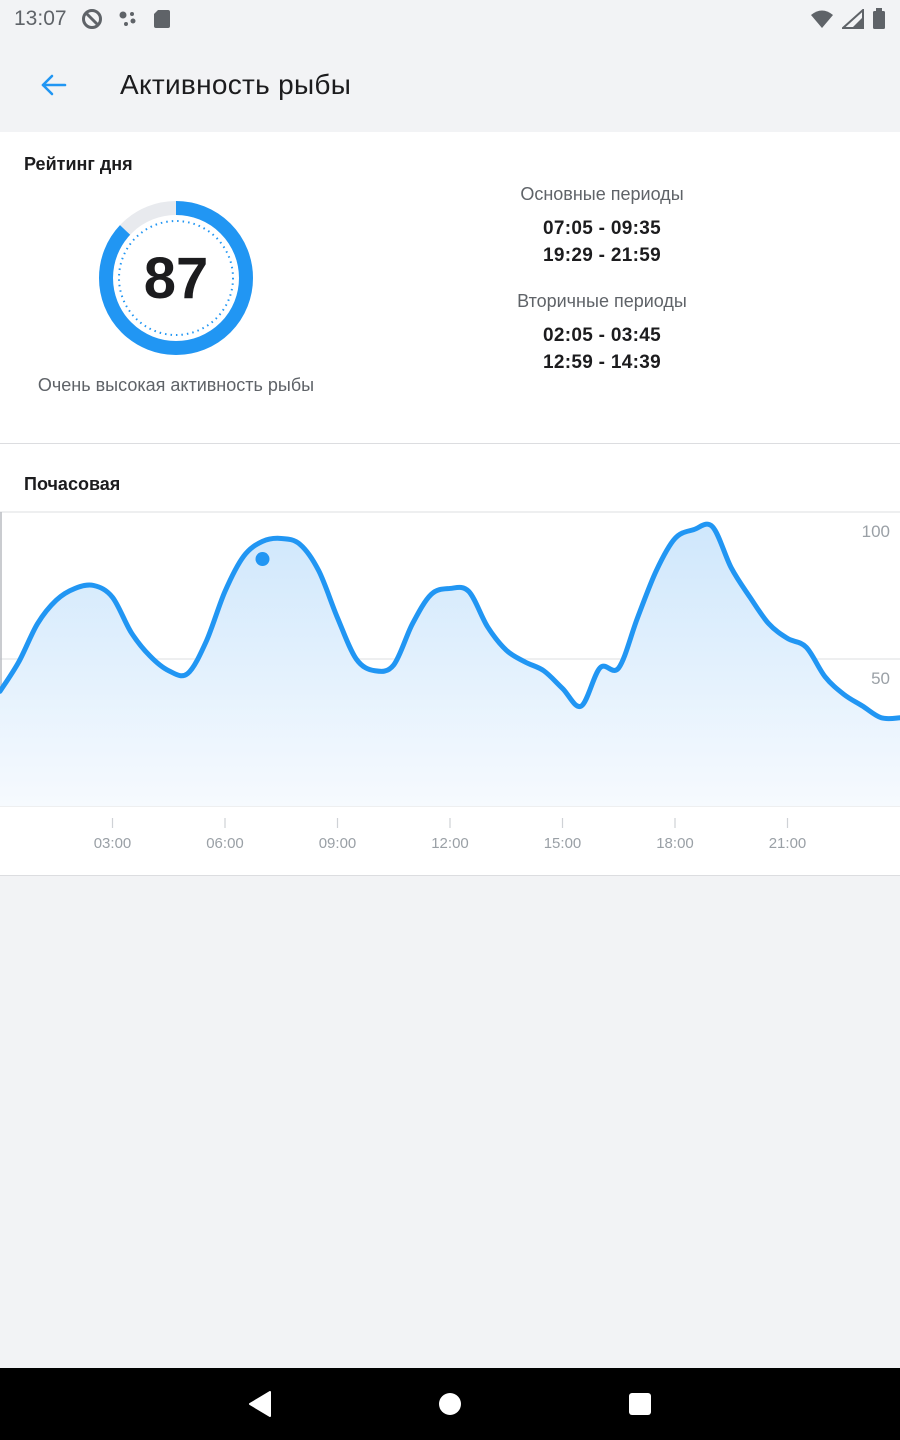 This screenshot has height=1440, width=900. What do you see at coordinates (602, 362) in the screenshot?
I see `secondary-period-item: 12:59 - 14:39` at bounding box center [602, 362].